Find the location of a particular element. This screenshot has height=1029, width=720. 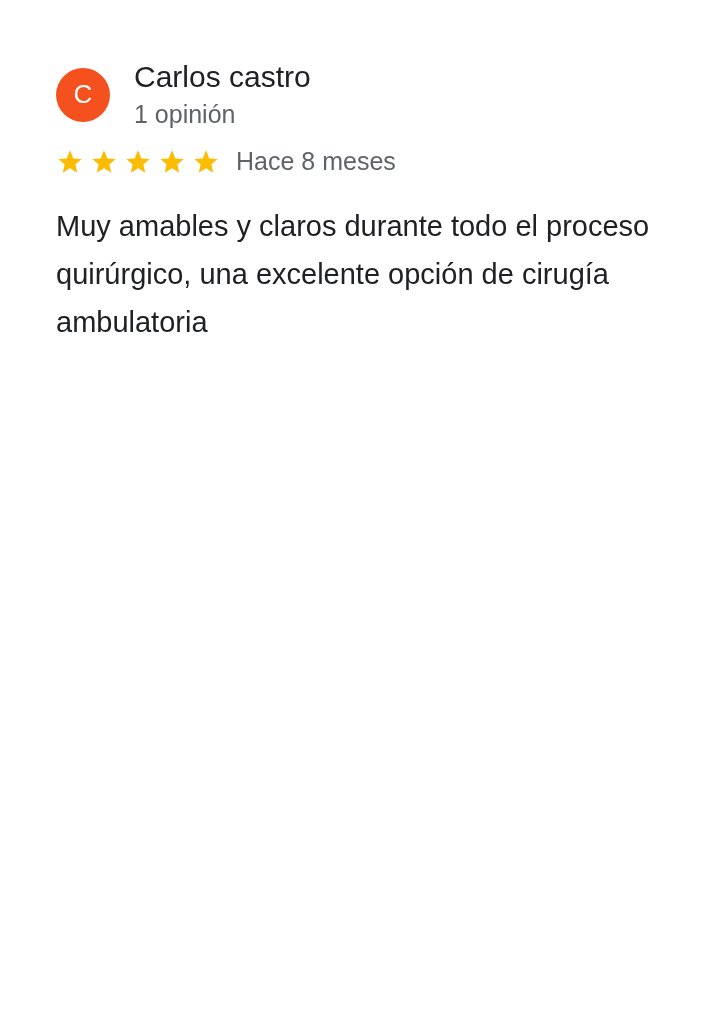

author-name: Carlos castro is located at coordinates (222, 77).